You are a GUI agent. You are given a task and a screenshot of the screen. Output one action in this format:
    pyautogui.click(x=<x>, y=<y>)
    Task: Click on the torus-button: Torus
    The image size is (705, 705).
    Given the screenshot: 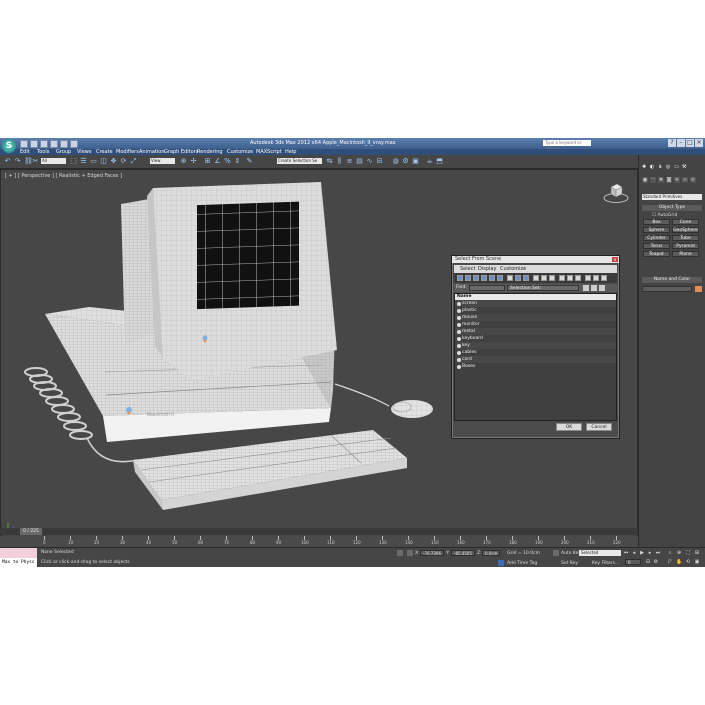 What is the action you would take?
    pyautogui.click(x=656, y=246)
    